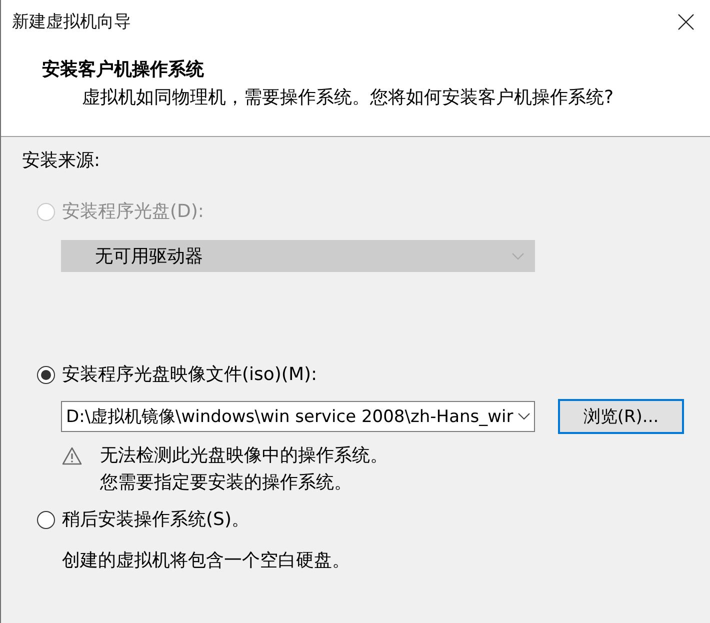  What do you see at coordinates (190, 375) in the screenshot?
I see `radio-label: 安装程序光盘映像文件(iso)(M):` at bounding box center [190, 375].